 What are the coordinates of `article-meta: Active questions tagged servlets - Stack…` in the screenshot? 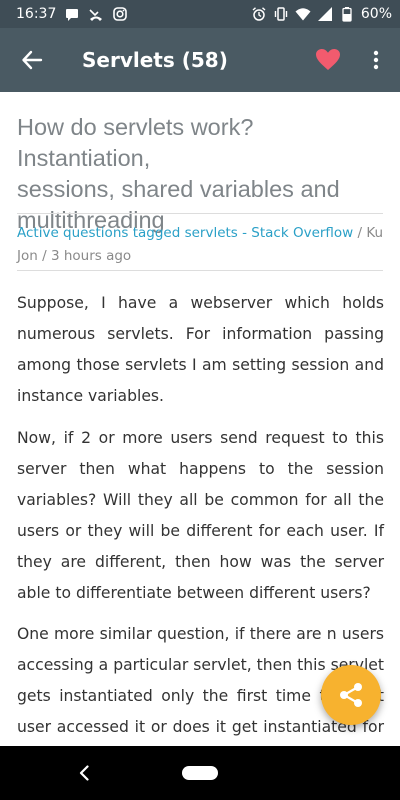 It's located at (202, 245).